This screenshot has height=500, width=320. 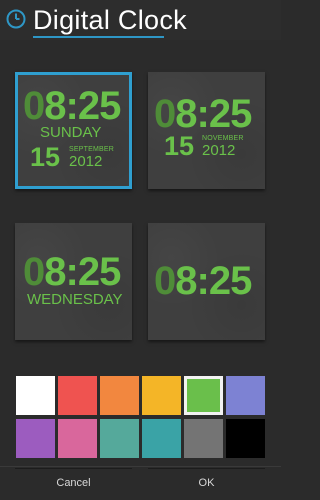 What do you see at coordinates (110, 20) in the screenshot?
I see `app-title: Digital Clock` at bounding box center [110, 20].